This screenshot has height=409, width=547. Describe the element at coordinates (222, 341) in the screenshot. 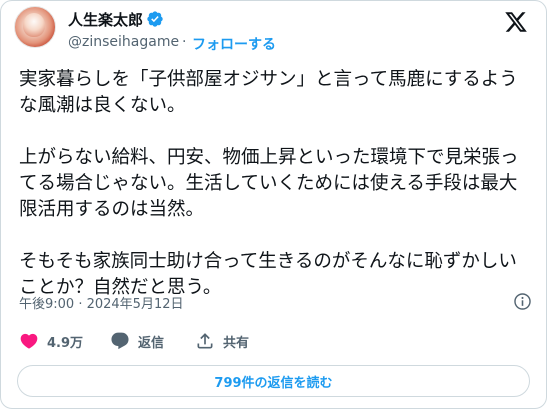

I see `share-button: 共有` at that location.